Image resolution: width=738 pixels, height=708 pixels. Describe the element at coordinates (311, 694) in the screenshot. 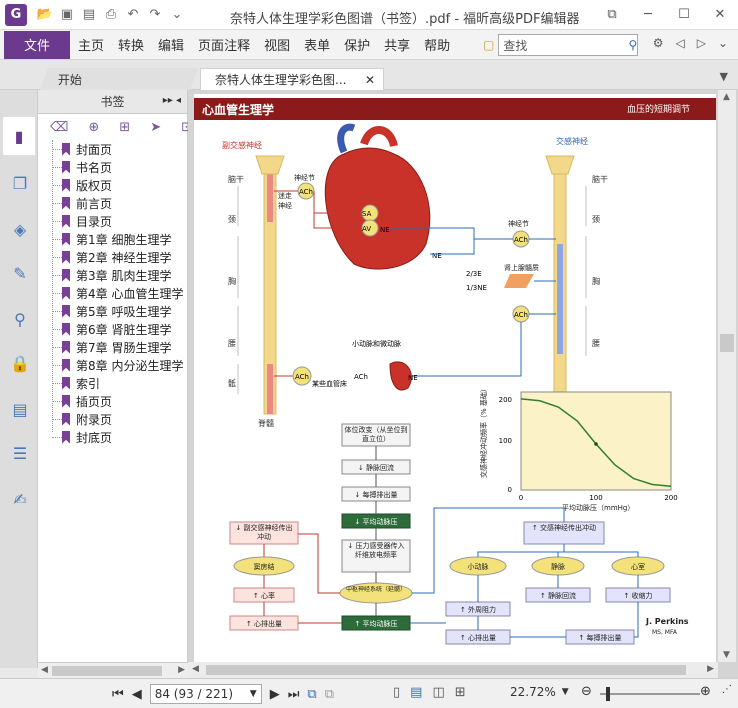

I see `previous-view-icon: ⧉` at that location.